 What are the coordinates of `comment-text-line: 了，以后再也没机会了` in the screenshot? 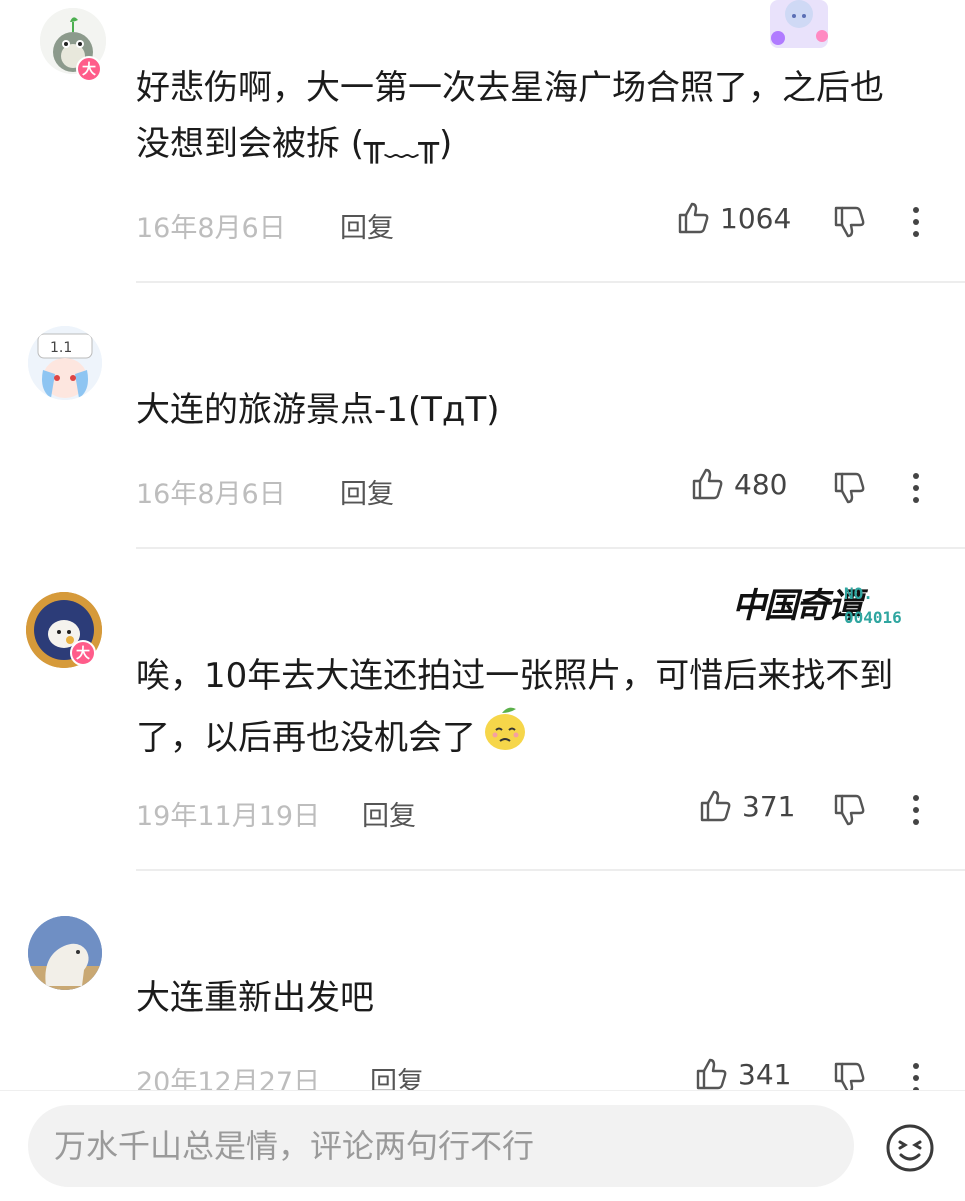 It's located at (306, 737).